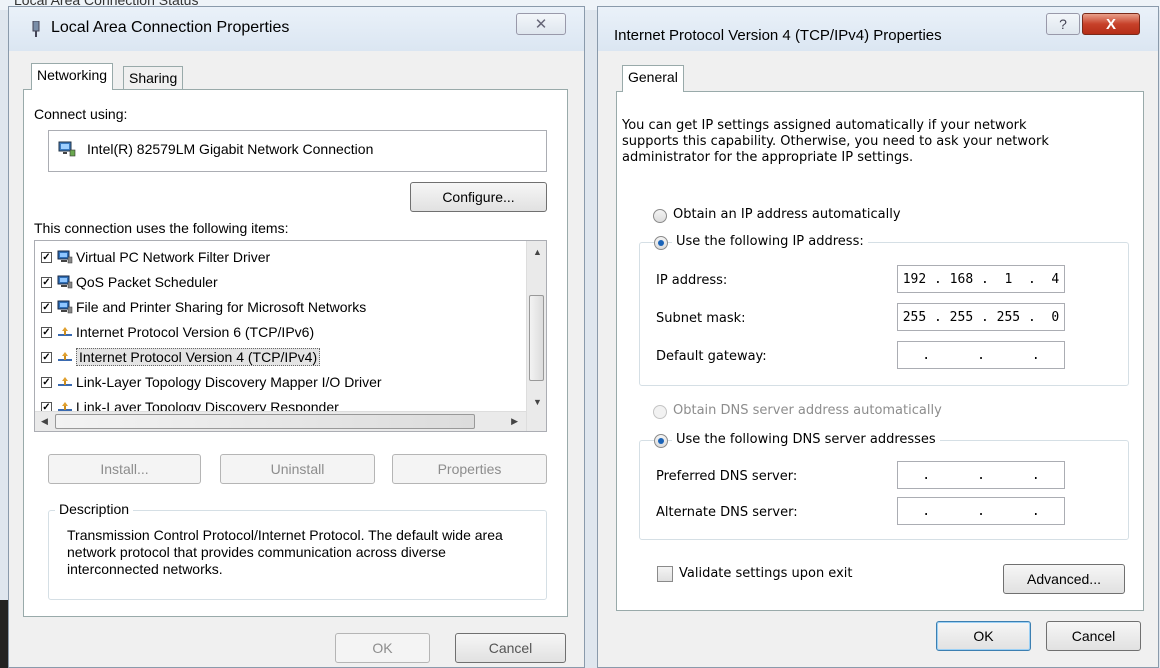  I want to click on uninstall-button: Uninstall, so click(297, 469).